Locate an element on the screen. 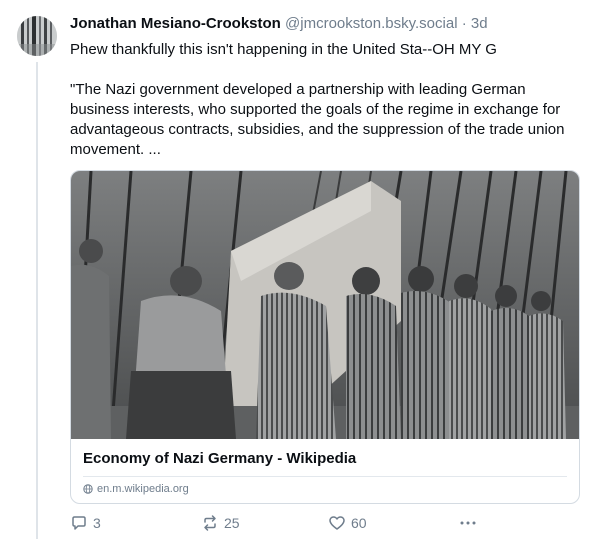 The width and height of the screenshot is (598, 539). avatar-image is located at coordinates (37, 36).